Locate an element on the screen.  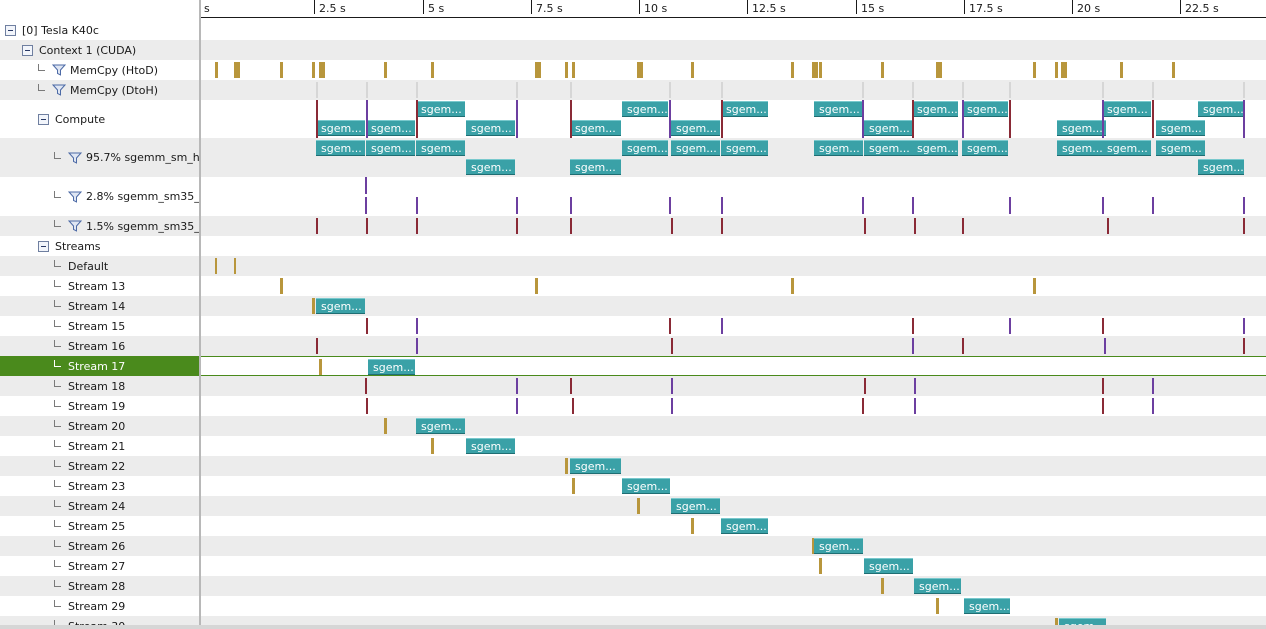
tree-row-stream-26: Stream 26 is located at coordinates (100, 546).